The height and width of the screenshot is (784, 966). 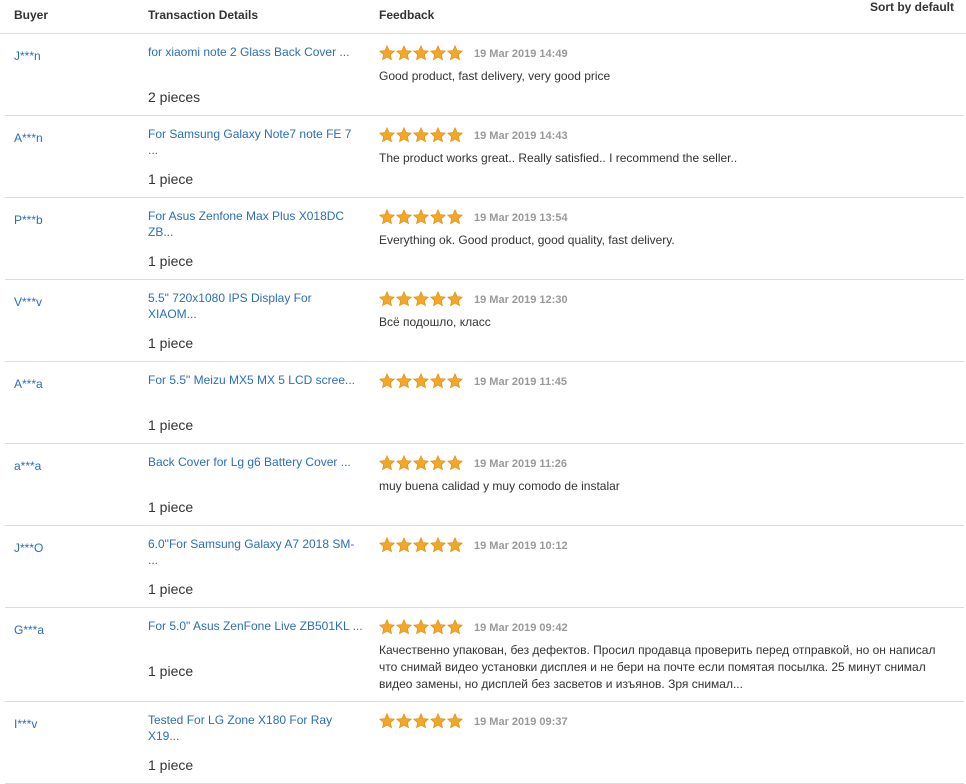 What do you see at coordinates (203, 15) in the screenshot?
I see `column-header-transaction-details: Transaction Details` at bounding box center [203, 15].